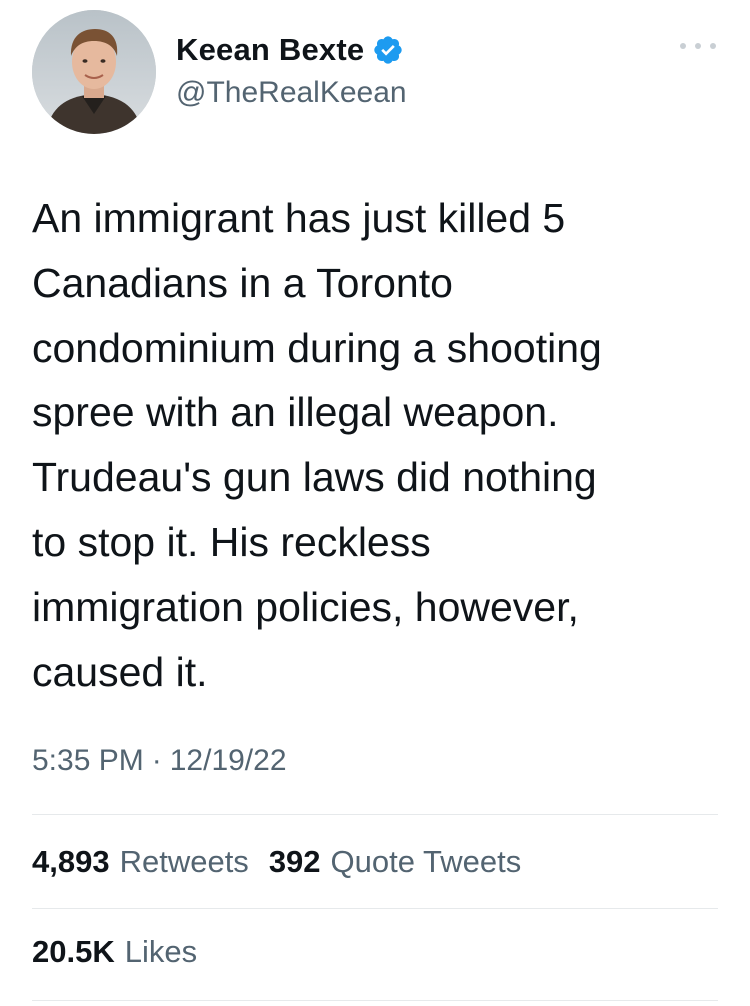 The height and width of the screenshot is (1006, 750). Describe the element at coordinates (184, 862) in the screenshot. I see `retweets-label: Retweets` at that location.